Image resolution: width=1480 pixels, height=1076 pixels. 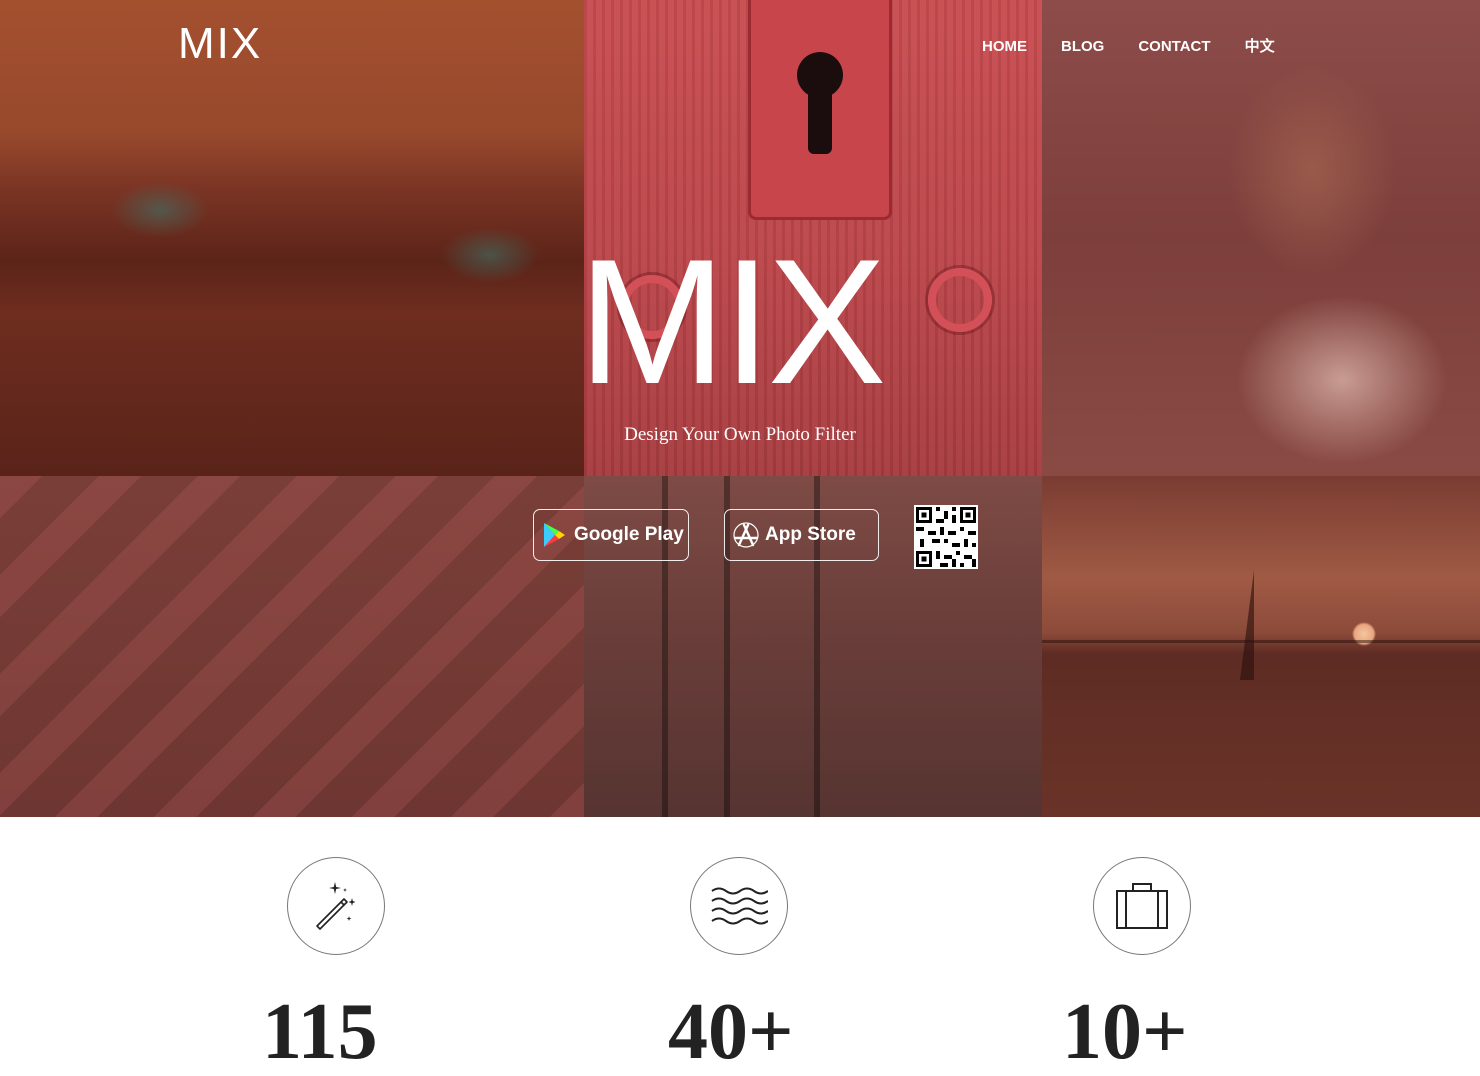 What do you see at coordinates (731, 1032) in the screenshot?
I see `stat-value: 40+` at bounding box center [731, 1032].